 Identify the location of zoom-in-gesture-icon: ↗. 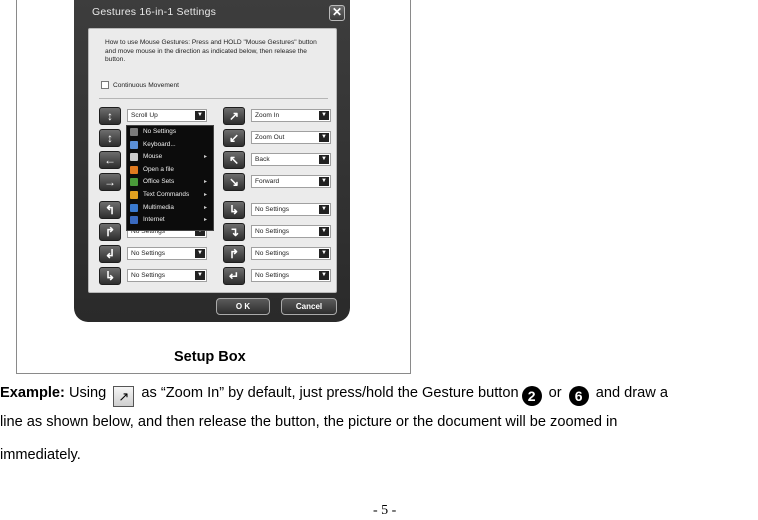
(124, 396).